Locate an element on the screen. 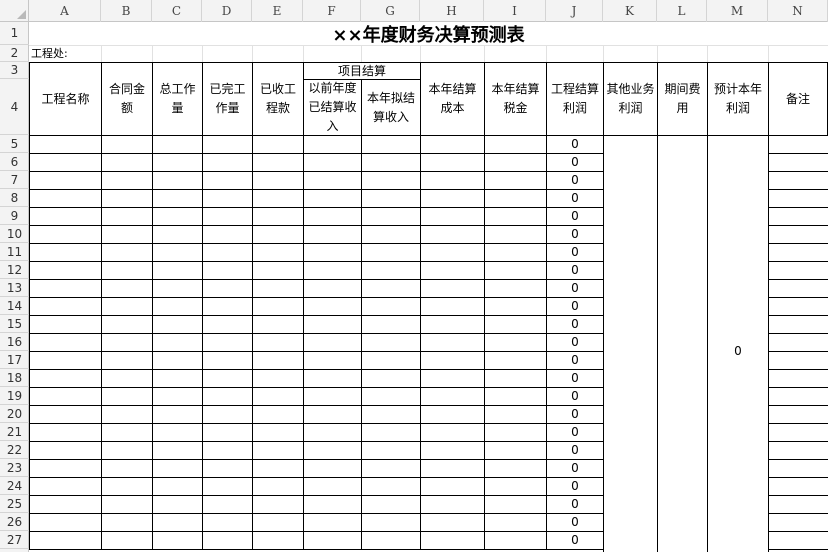 This screenshot has width=828, height=552. column-header-j: J is located at coordinates (574, 11).